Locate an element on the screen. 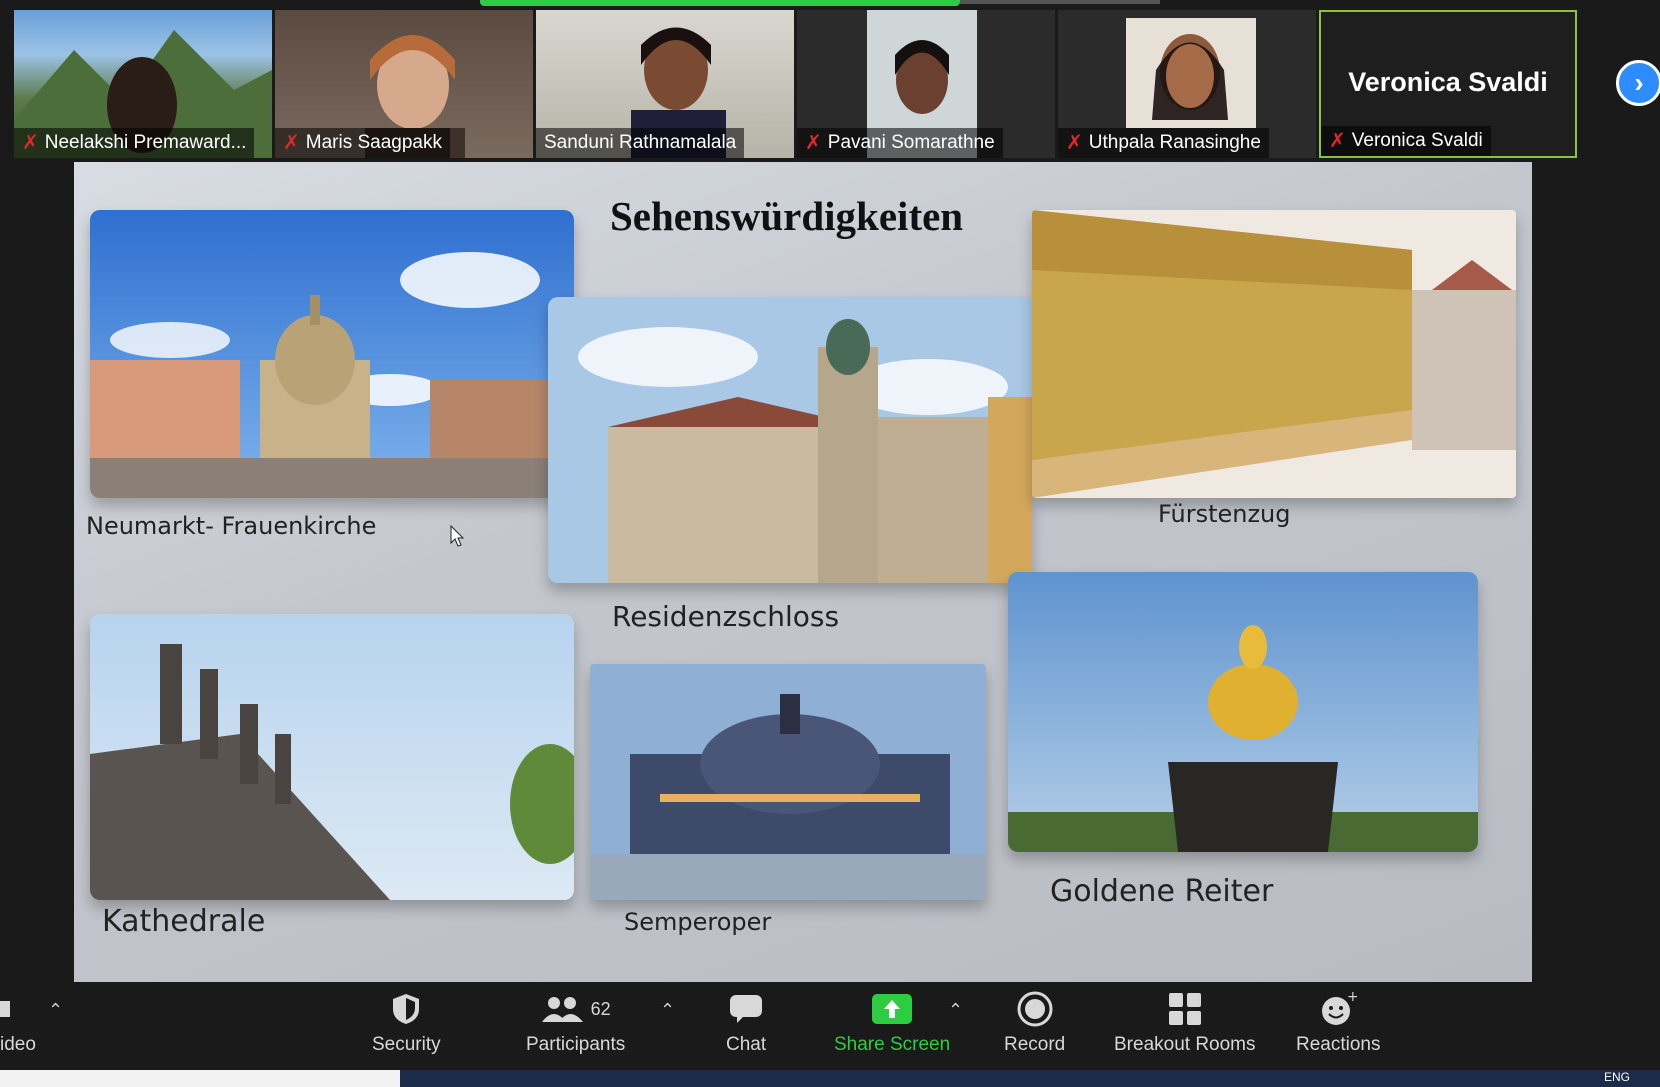  participants-button: 62 Participants is located at coordinates (575, 1023).